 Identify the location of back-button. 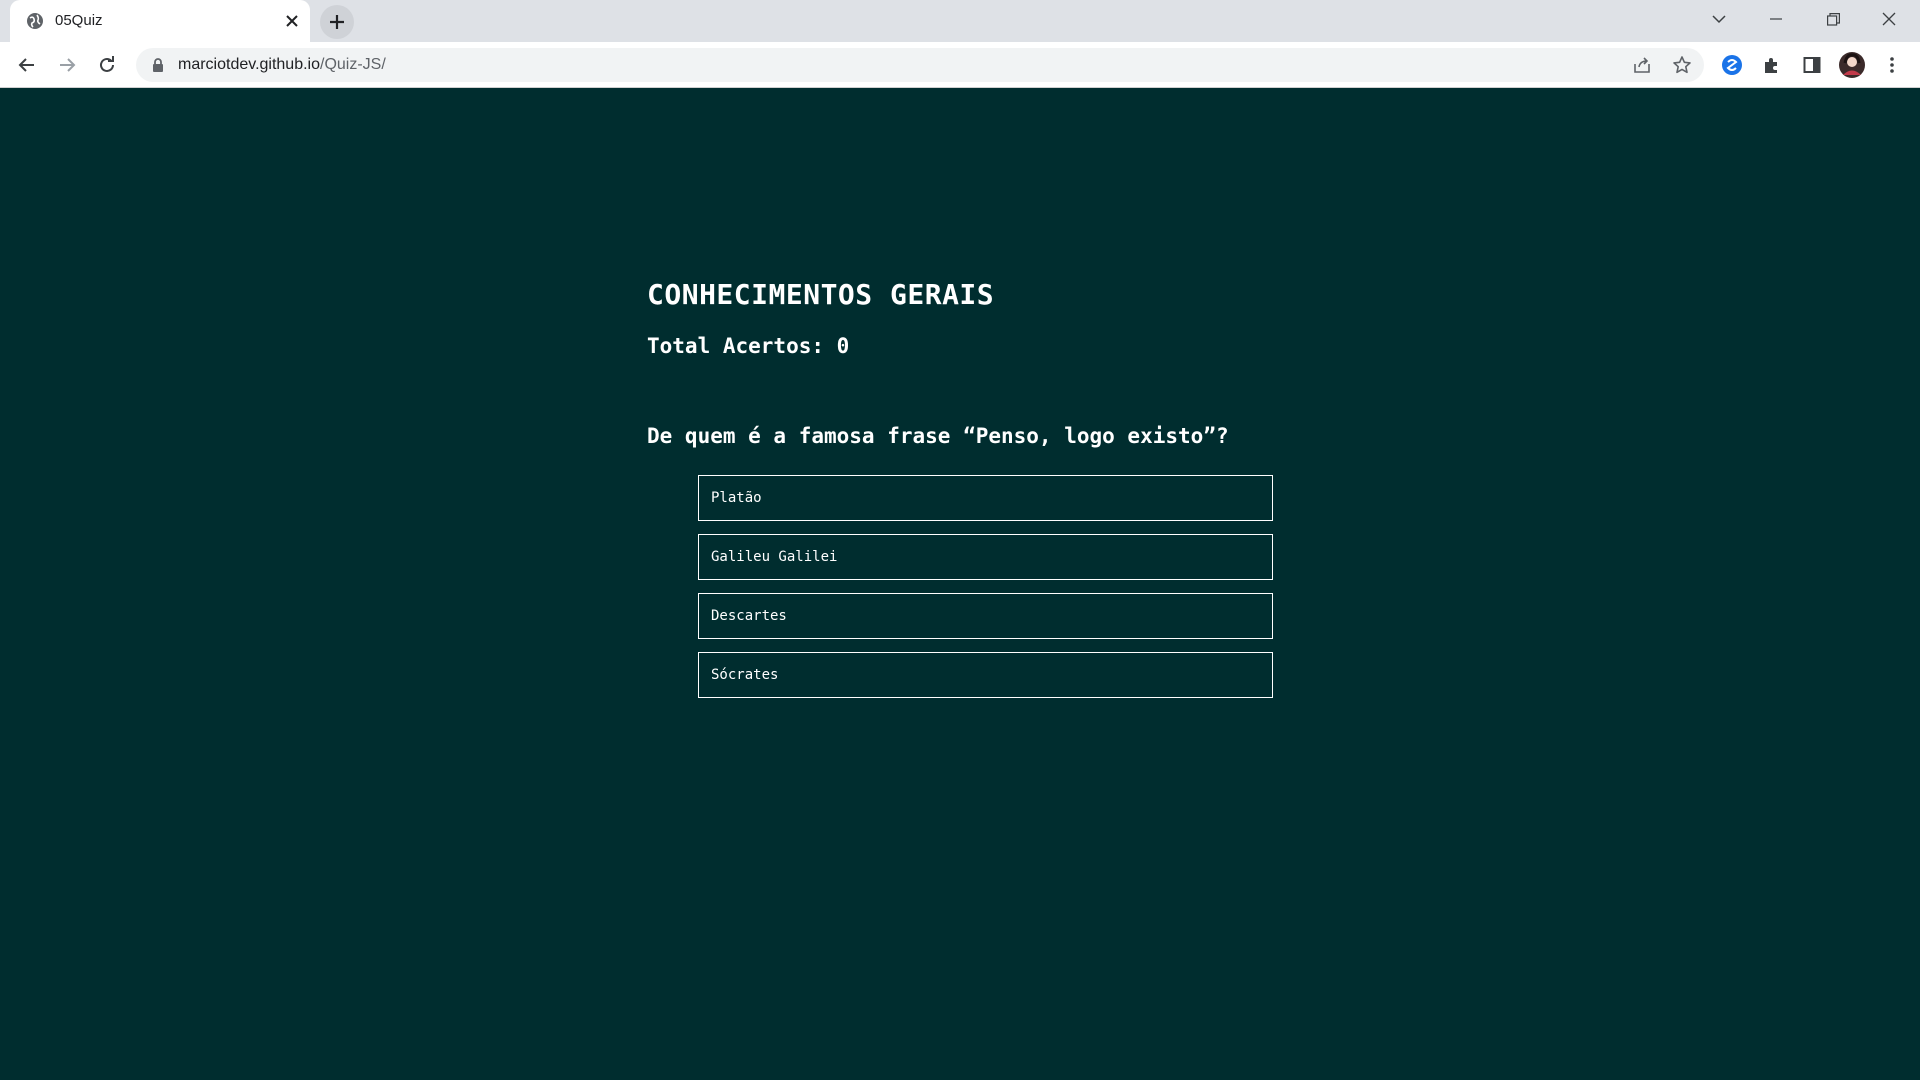
(27, 65).